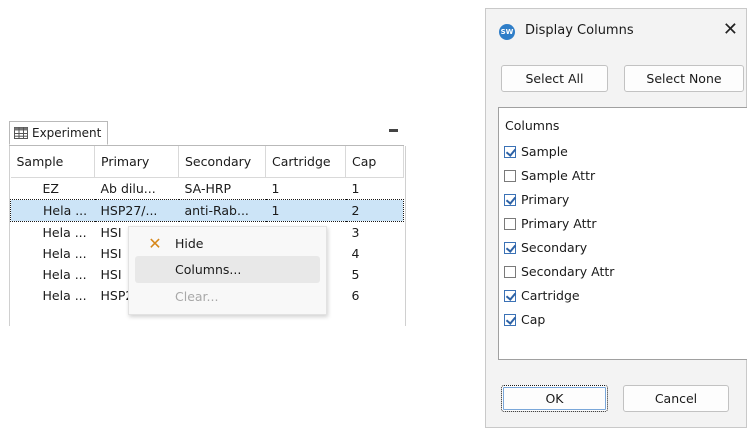 The image size is (747, 428). Describe the element at coordinates (532, 125) in the screenshot. I see `columns-label: Columns` at that location.